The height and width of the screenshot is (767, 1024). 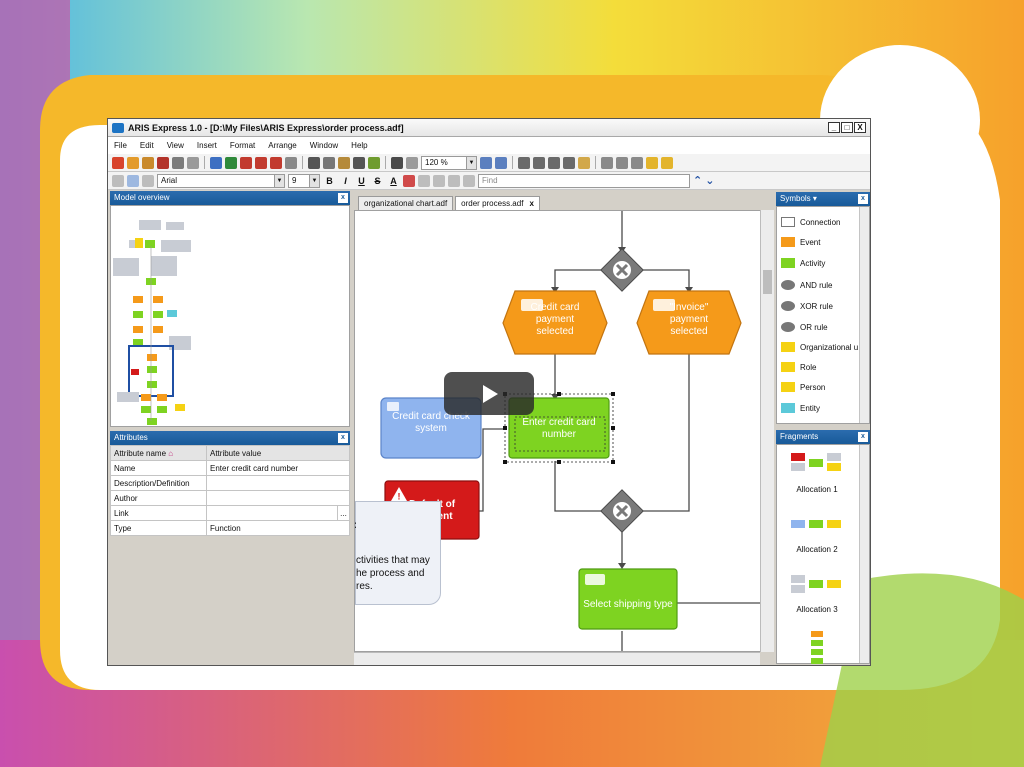 I want to click on export-report-icon, so click(x=276, y=162).